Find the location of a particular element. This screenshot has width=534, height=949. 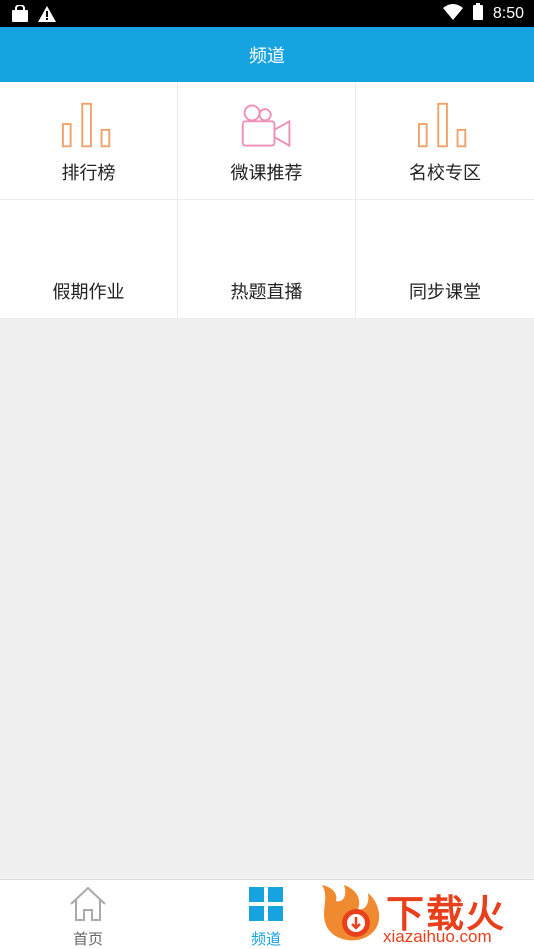

channel-ranking: 排行榜 is located at coordinates (89, 141).